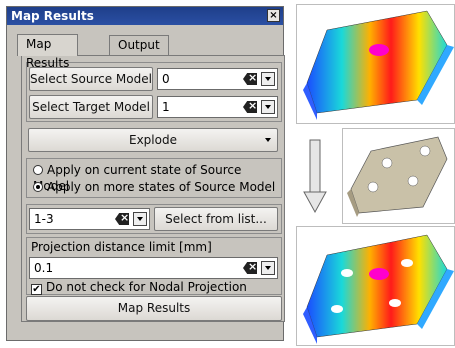 This screenshot has height=348, width=455. What do you see at coordinates (145, 16) in the screenshot?
I see `dialog-title: Map Results` at bounding box center [145, 16].